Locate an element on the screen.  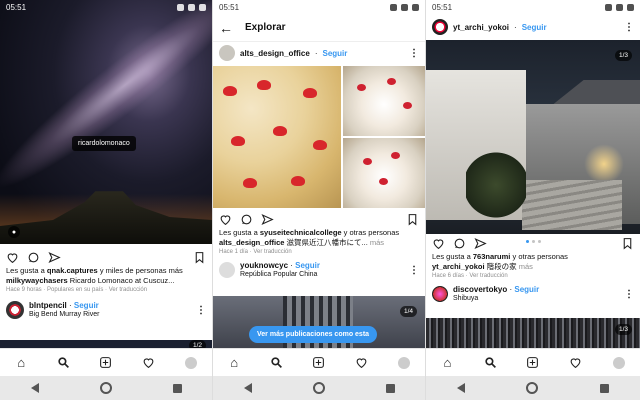
cake-slices-image is located at coordinates (277, 137).